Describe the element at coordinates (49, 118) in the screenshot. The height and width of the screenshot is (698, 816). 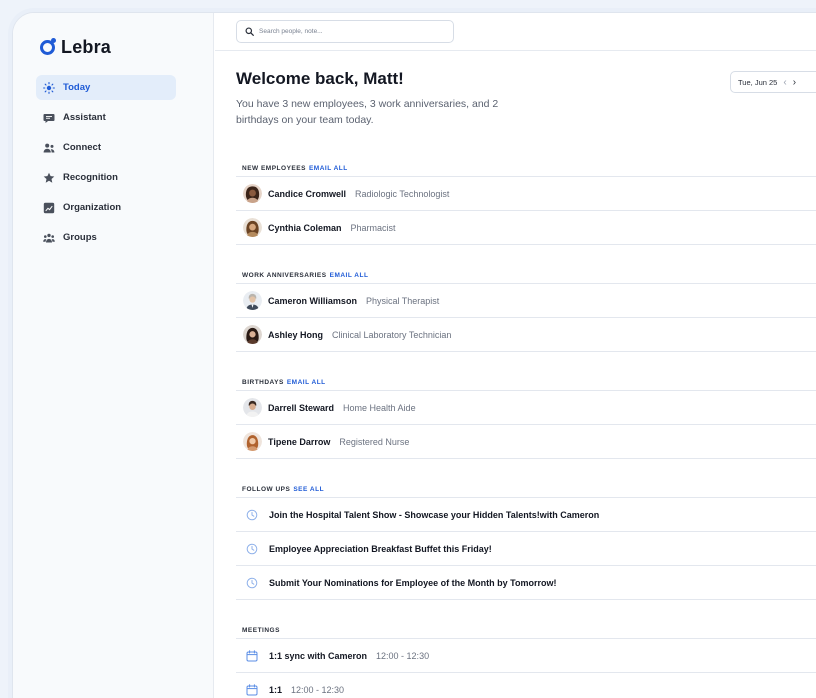
I see `chat-icon` at that location.